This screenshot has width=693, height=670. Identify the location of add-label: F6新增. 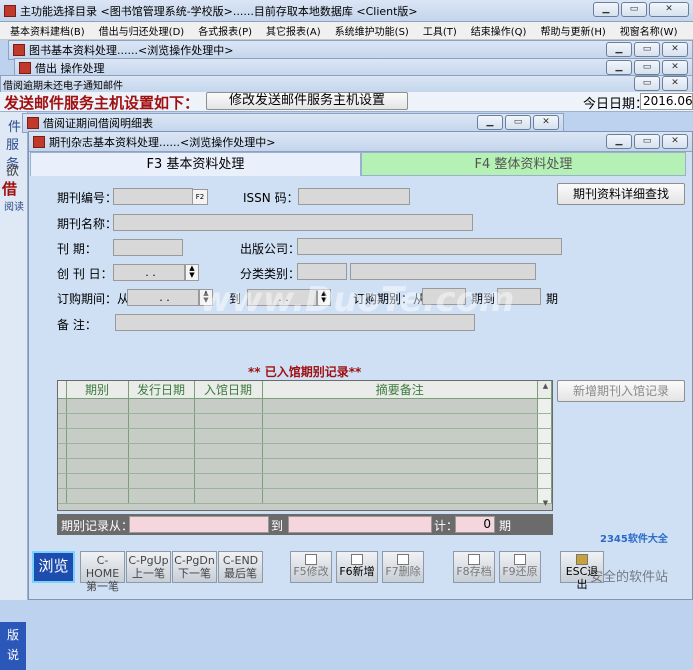
(357, 571).